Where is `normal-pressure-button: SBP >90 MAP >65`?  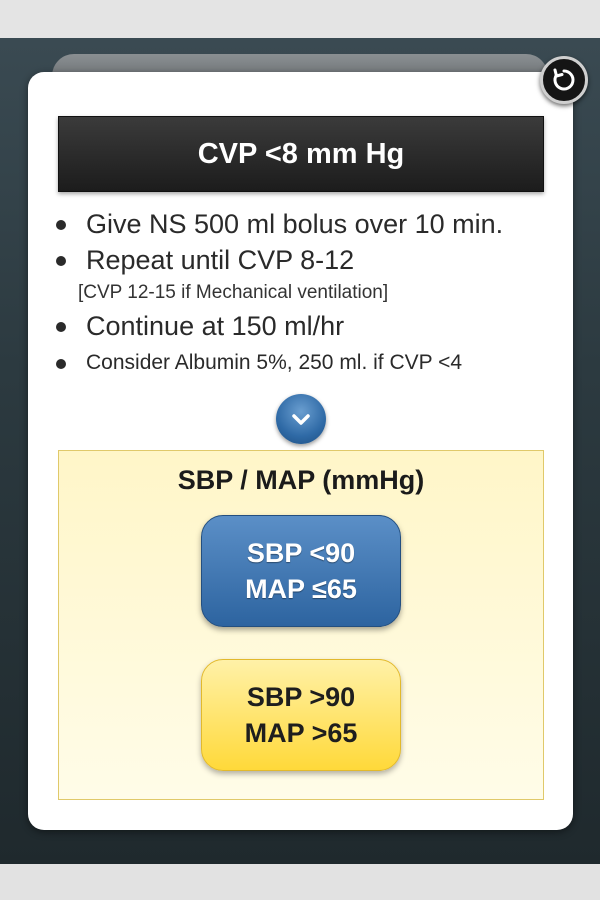 normal-pressure-button: SBP >90 MAP >65 is located at coordinates (301, 715).